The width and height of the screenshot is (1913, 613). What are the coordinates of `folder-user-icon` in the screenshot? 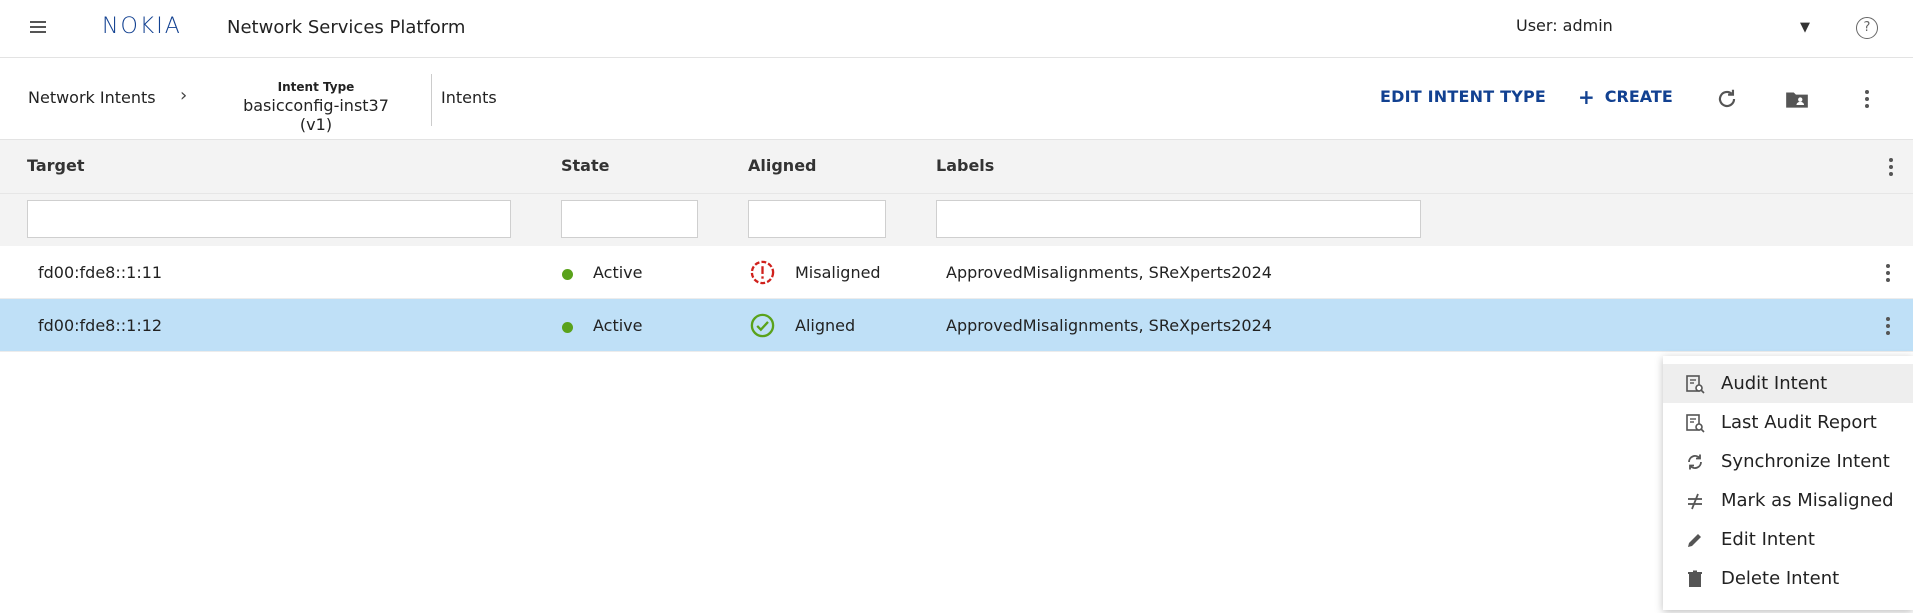 It's located at (1797, 99).